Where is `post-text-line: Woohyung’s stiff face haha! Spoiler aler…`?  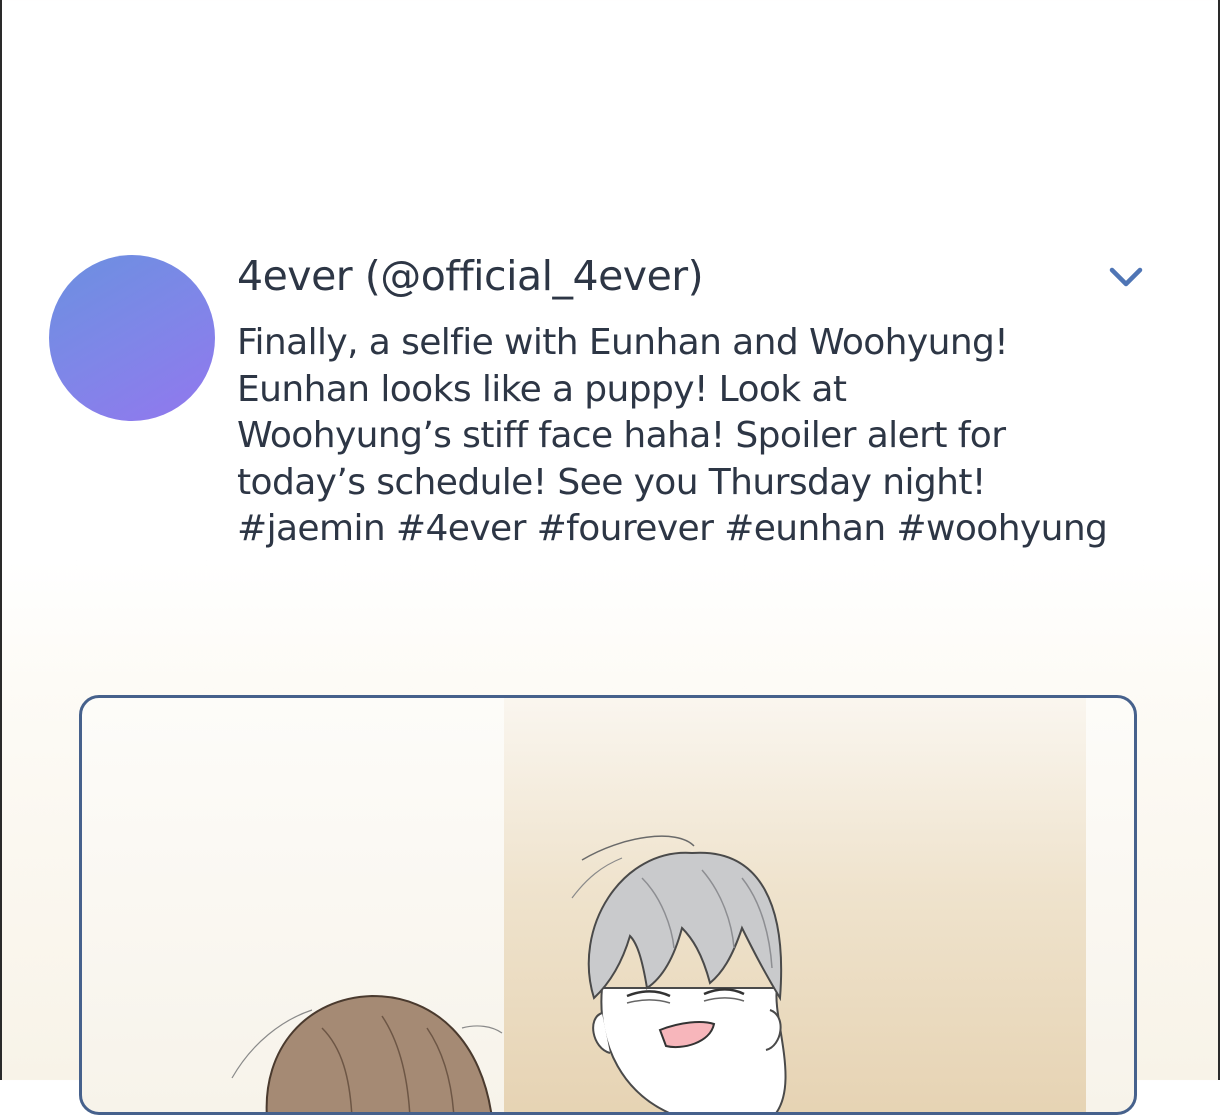 post-text-line: Woohyung’s stiff face haha! Spoiler aler… is located at coordinates (621, 435).